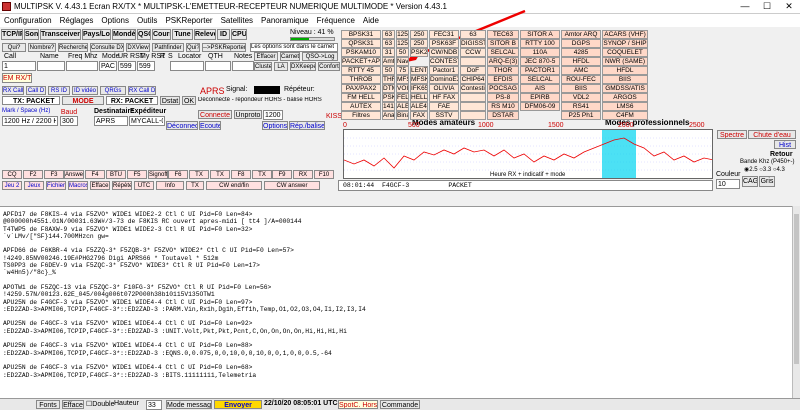 The image size is (800, 410). I want to click on macro2-btn-9: CW end/fin, so click(234, 185).